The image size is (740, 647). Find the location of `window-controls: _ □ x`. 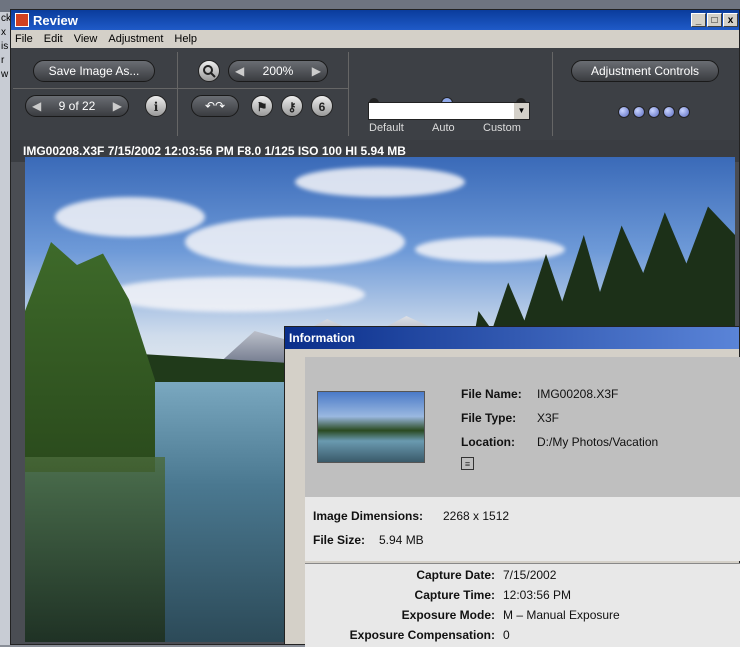

window-controls: _ □ x is located at coordinates (714, 20).